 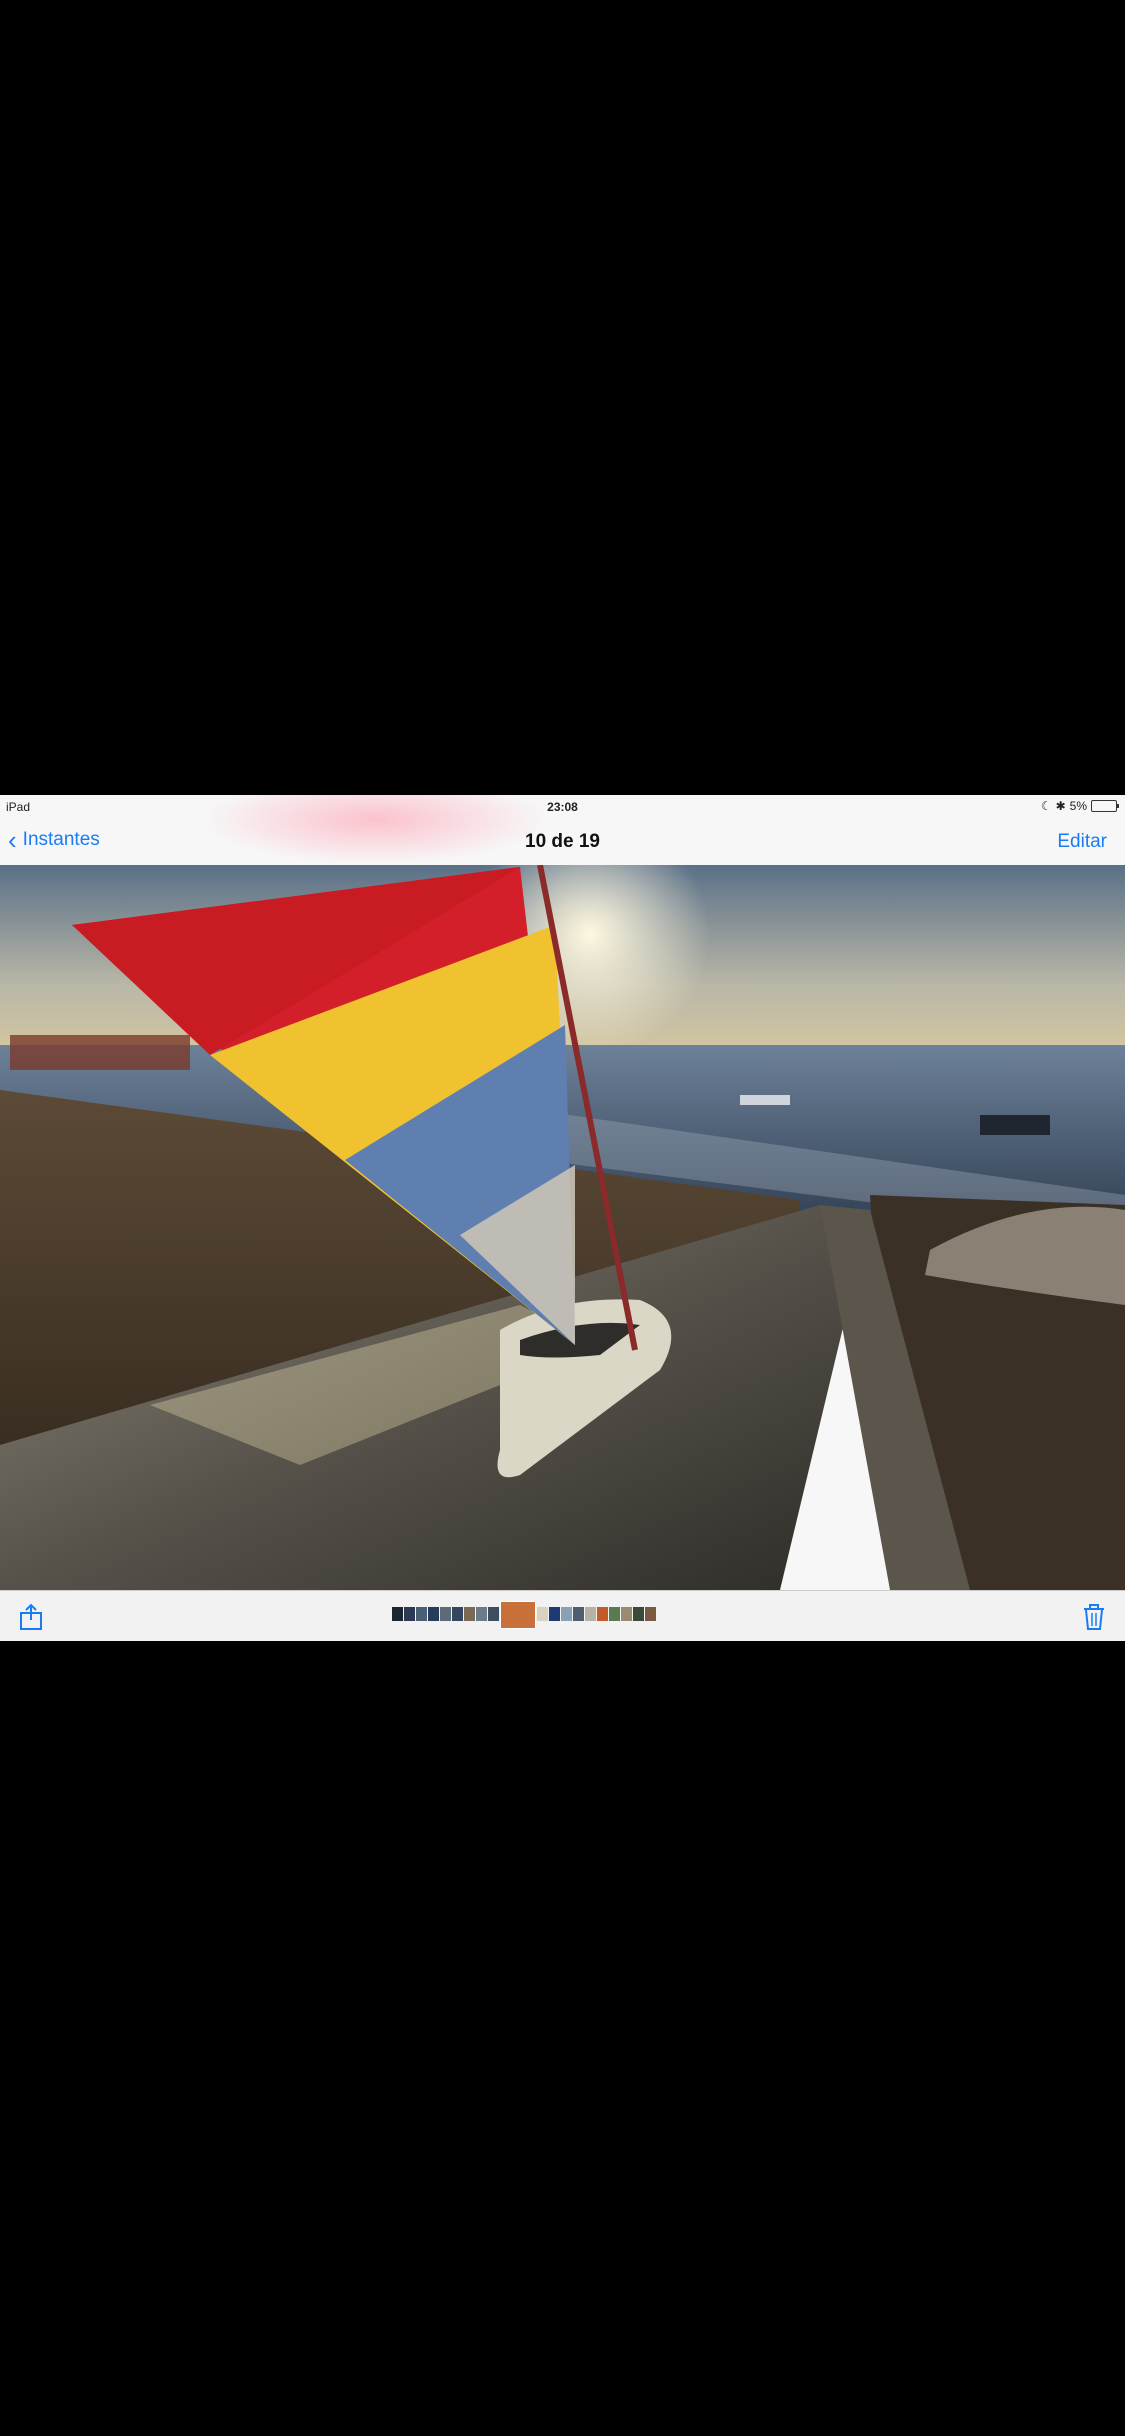 I want to click on filmstrip, so click(x=524, y=1615).